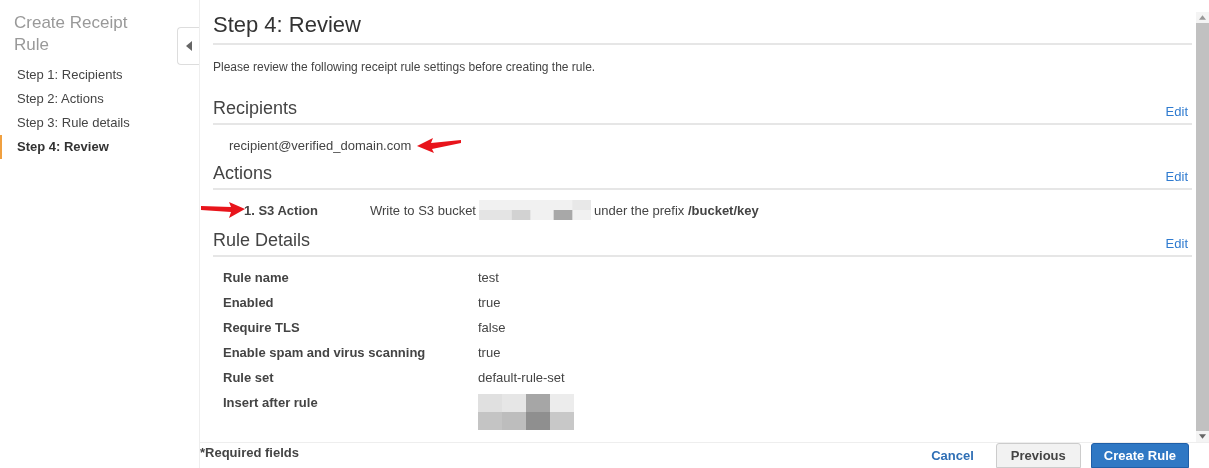 Image resolution: width=1209 pixels, height=468 pixels. I want to click on page-description: Please review the following receipt rule settings before creating the rule., so click(405, 67).